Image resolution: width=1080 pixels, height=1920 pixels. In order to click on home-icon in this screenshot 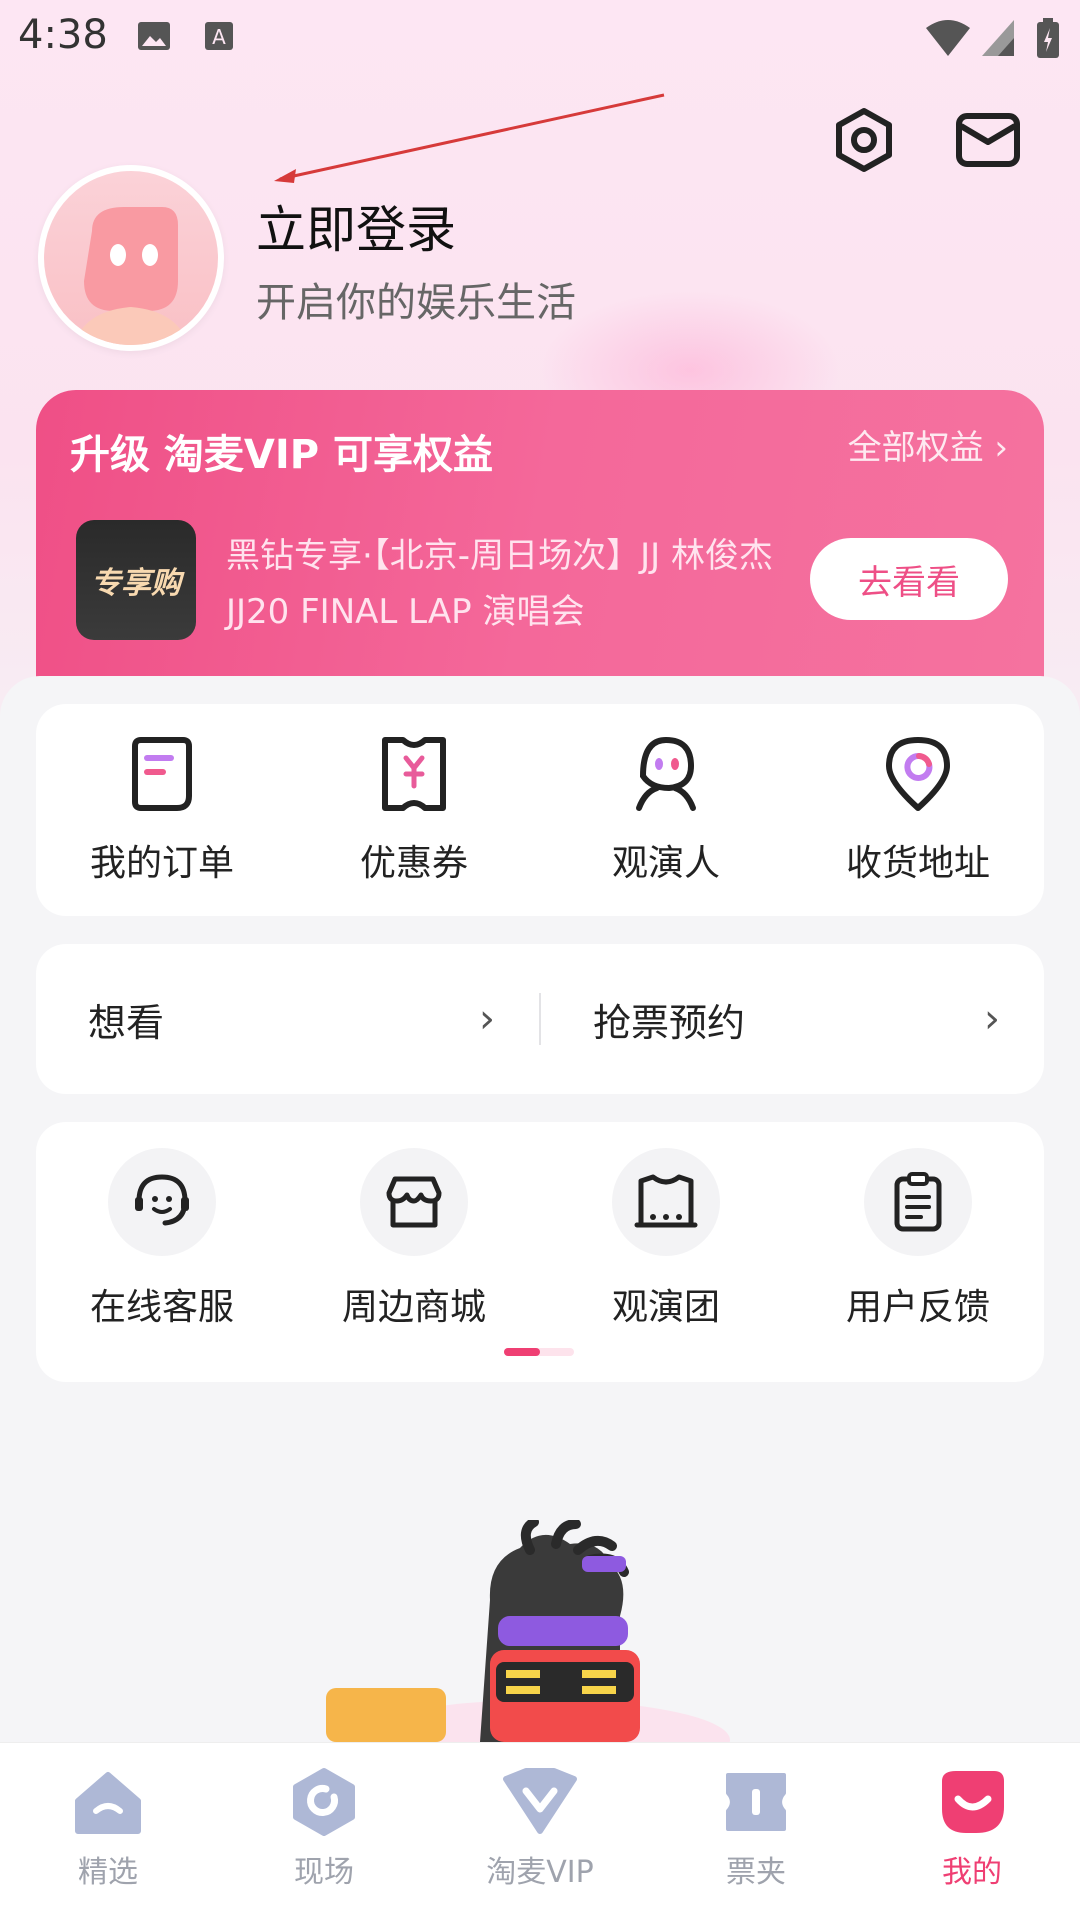, I will do `click(108, 1803)`.